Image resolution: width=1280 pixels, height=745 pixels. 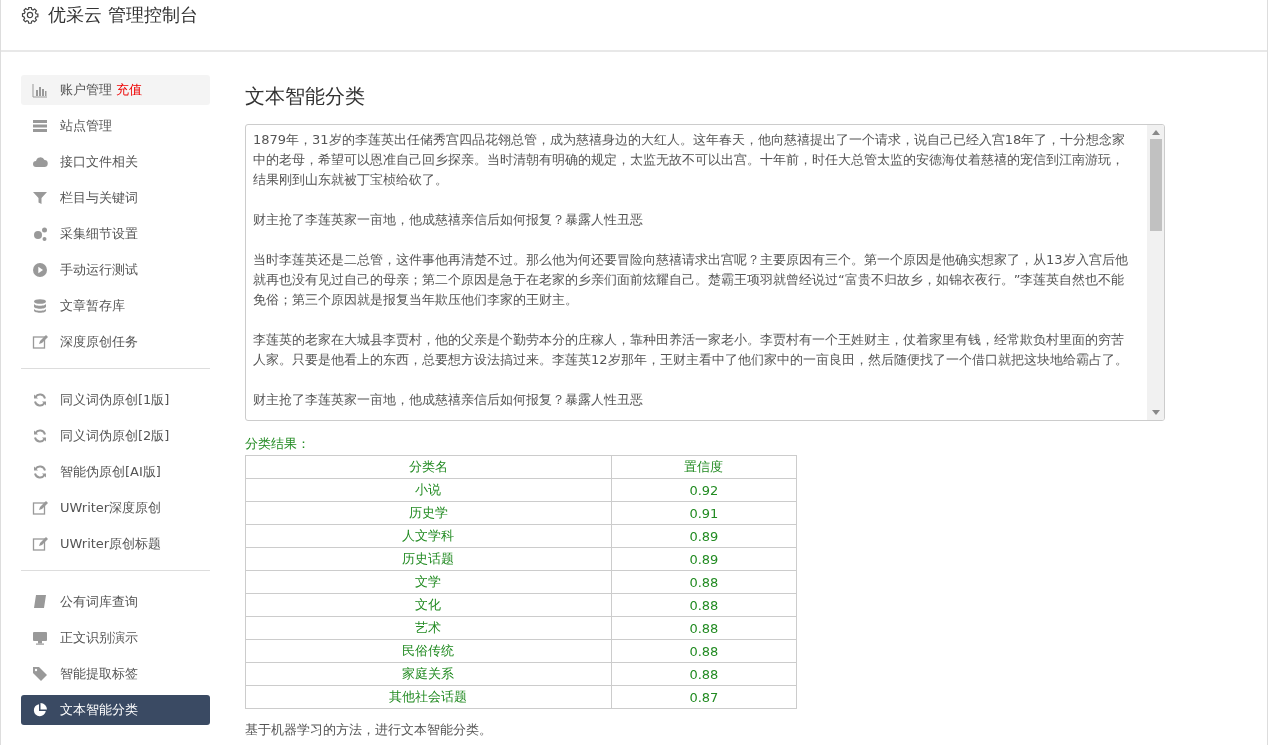 What do you see at coordinates (40, 126) in the screenshot?
I see `server-icon` at bounding box center [40, 126].